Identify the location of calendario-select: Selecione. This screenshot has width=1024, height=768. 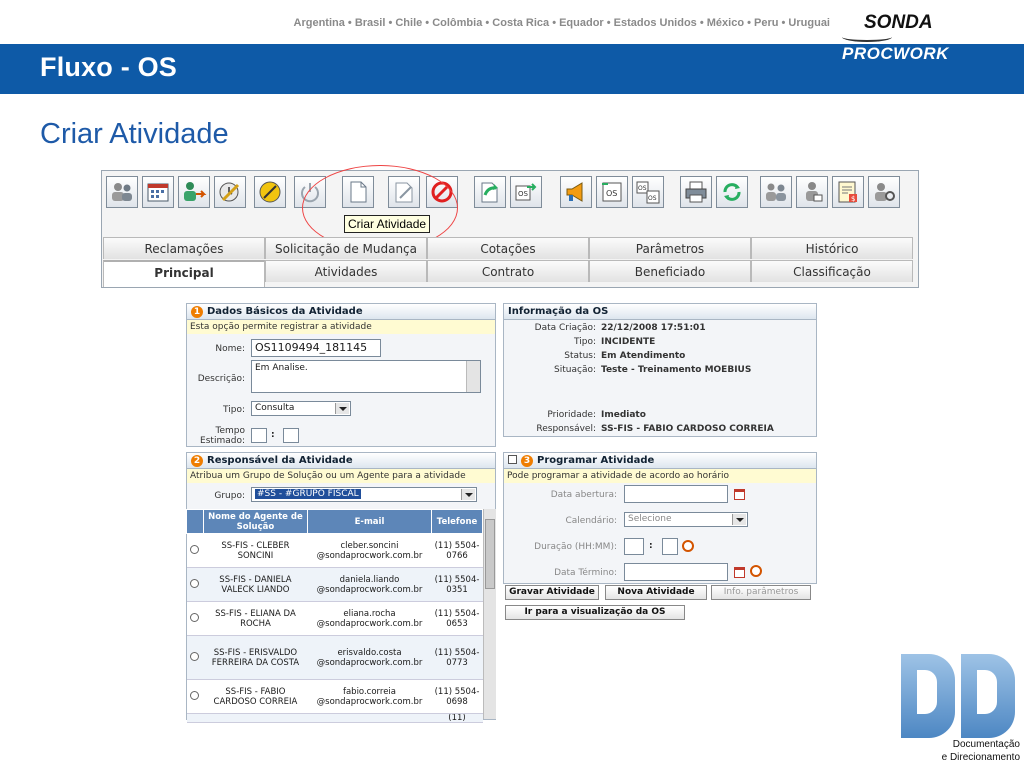
(686, 519).